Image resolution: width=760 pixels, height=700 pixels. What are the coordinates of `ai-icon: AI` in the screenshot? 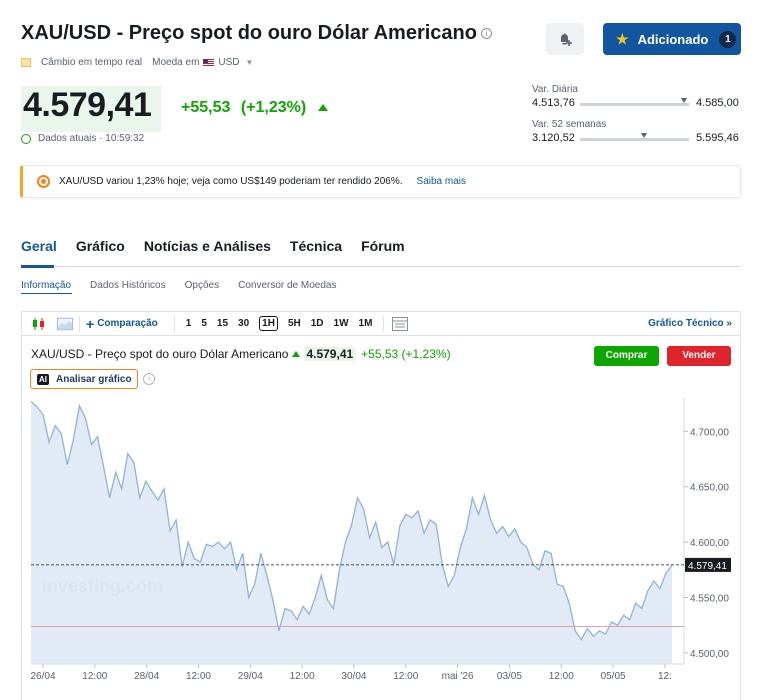 It's located at (43, 379).